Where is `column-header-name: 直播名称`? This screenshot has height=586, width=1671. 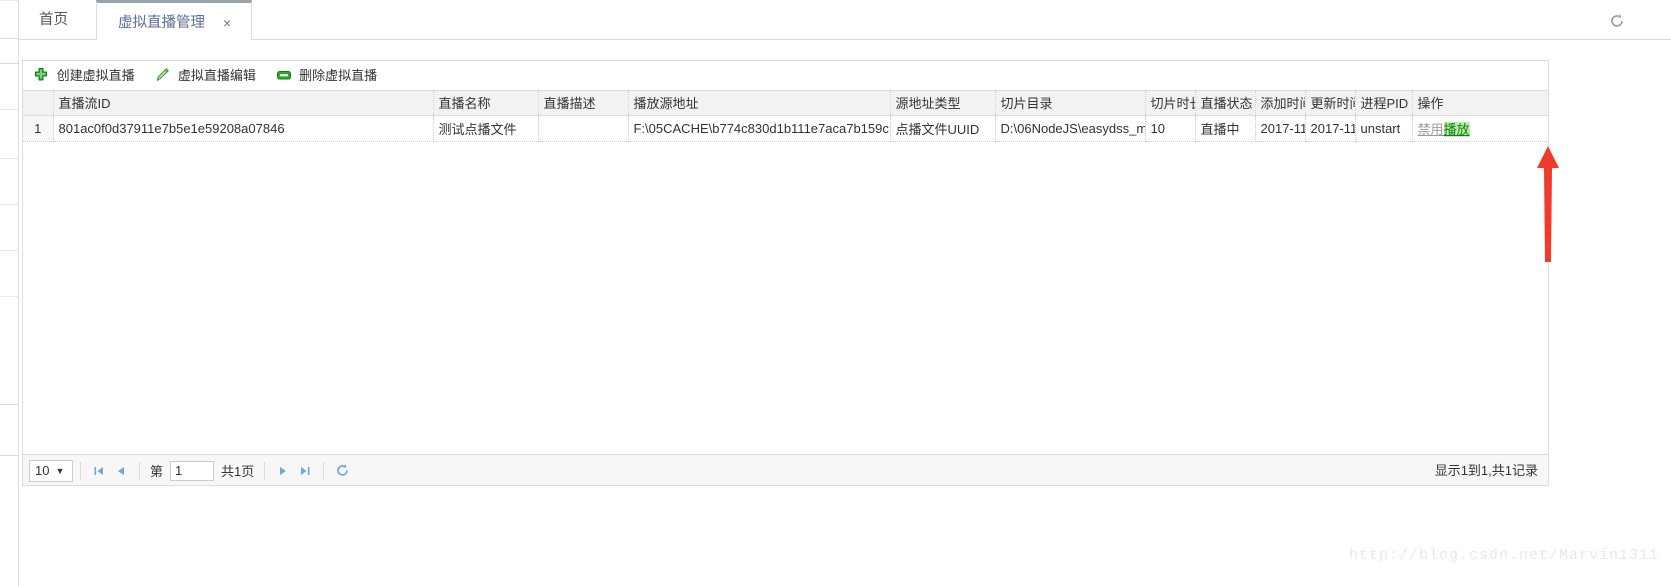 column-header-name: 直播名称 is located at coordinates (486, 103).